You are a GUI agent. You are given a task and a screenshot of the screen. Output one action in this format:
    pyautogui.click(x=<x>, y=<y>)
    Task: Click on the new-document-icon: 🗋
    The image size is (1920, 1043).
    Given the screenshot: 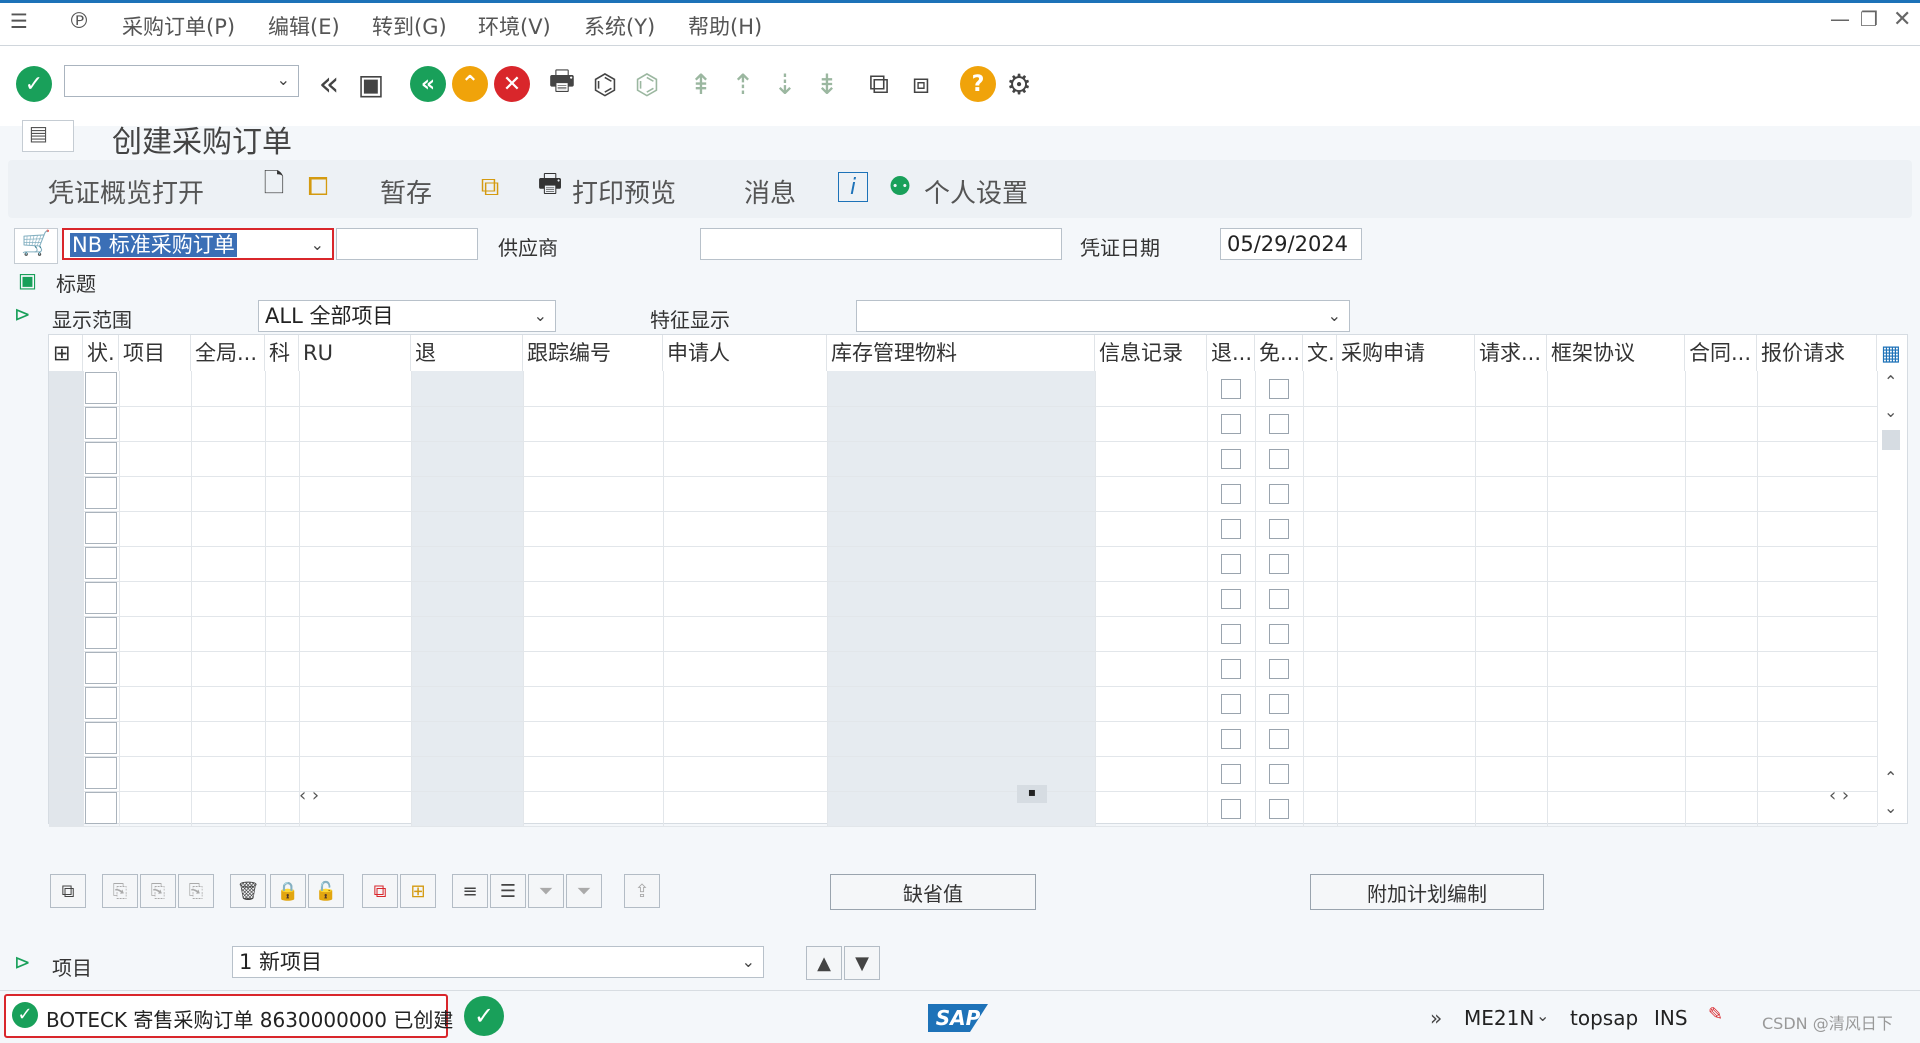 What is the action you would take?
    pyautogui.click(x=274, y=186)
    